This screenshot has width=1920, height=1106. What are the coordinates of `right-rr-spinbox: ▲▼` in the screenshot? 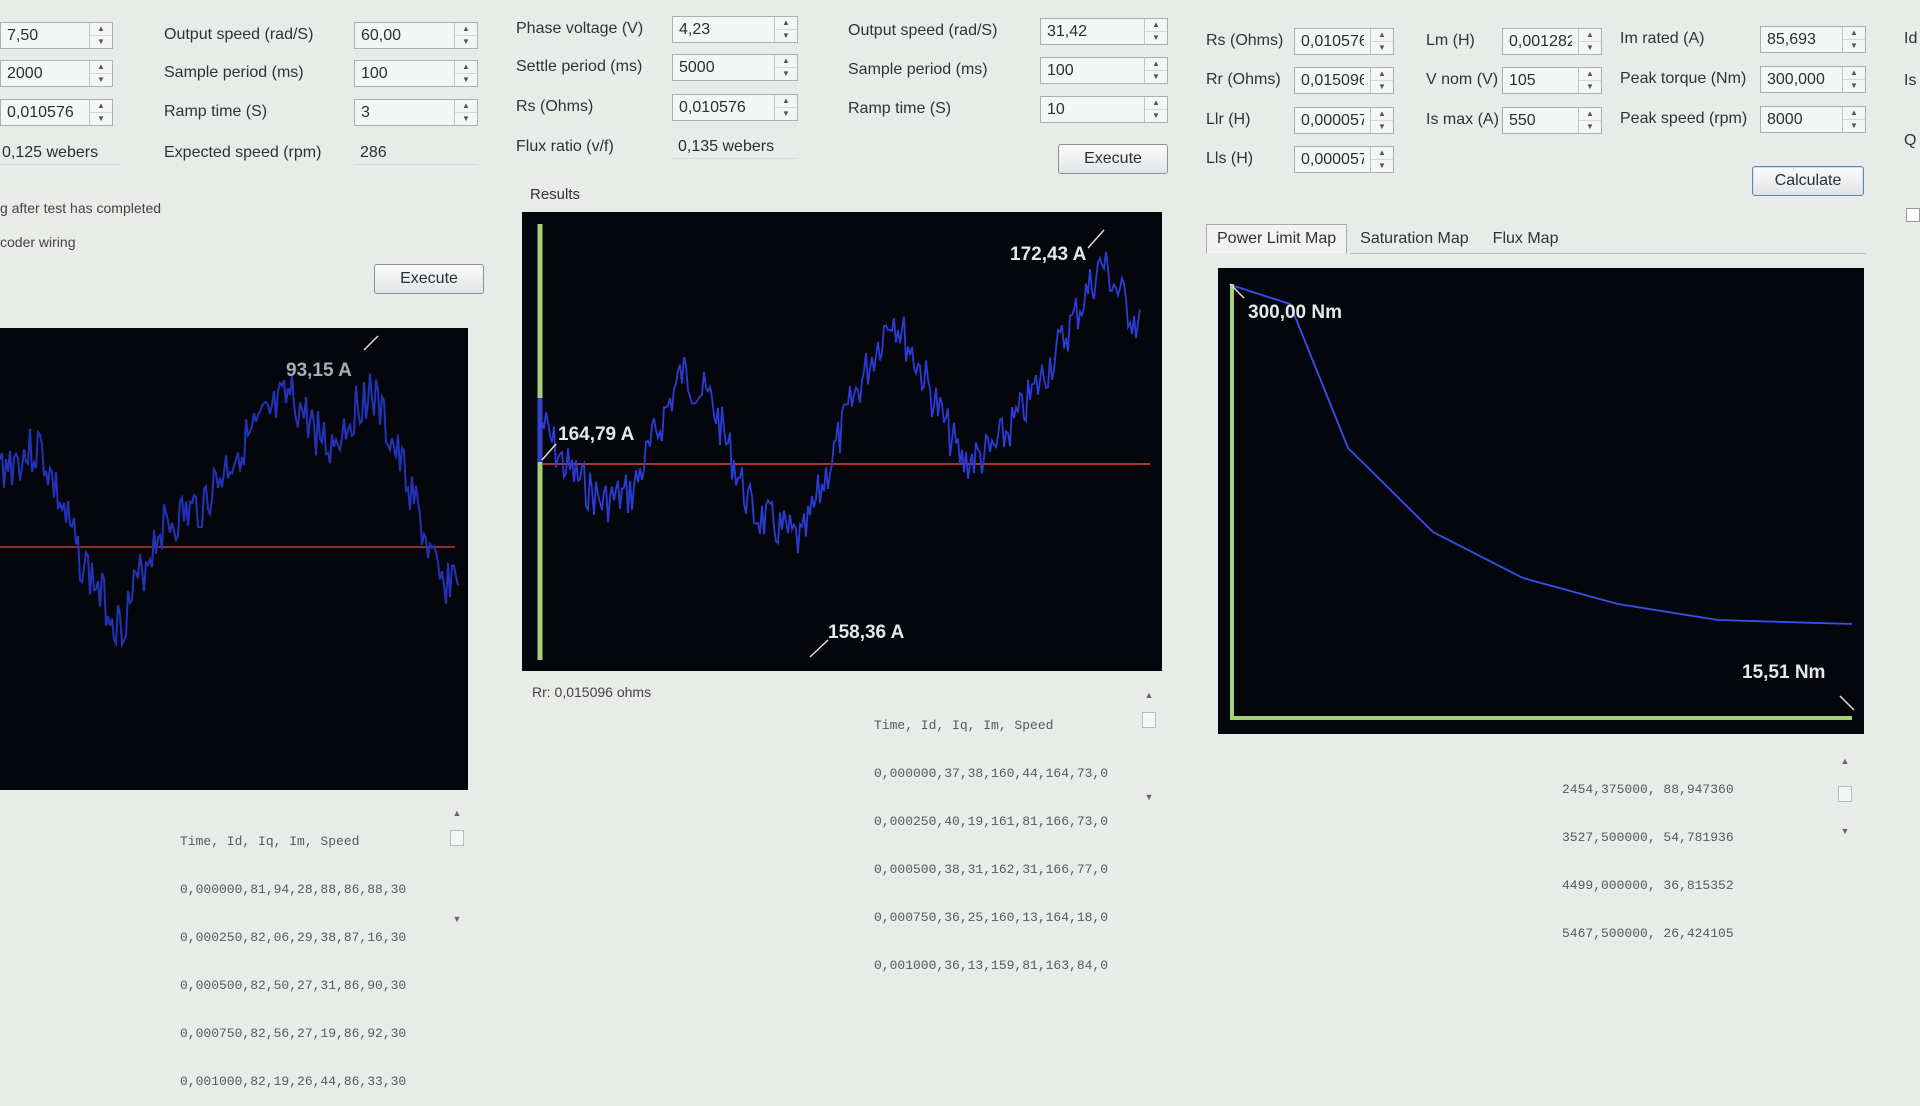 It's located at (1344, 80).